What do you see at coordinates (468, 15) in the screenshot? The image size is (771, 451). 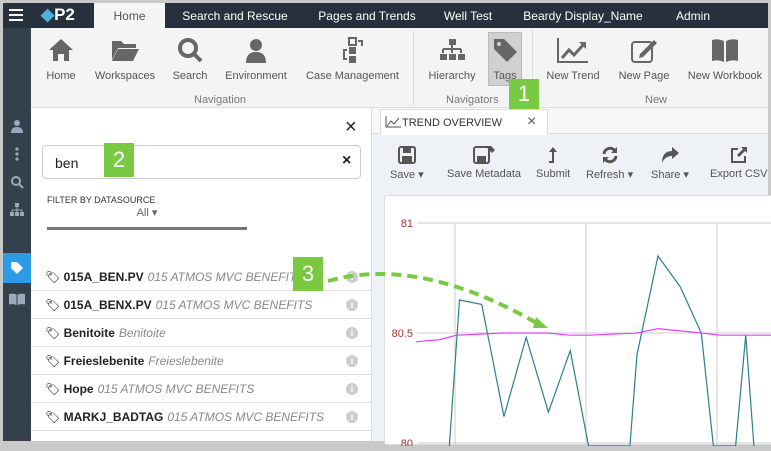 I see `tab-well-test: Well Test` at bounding box center [468, 15].